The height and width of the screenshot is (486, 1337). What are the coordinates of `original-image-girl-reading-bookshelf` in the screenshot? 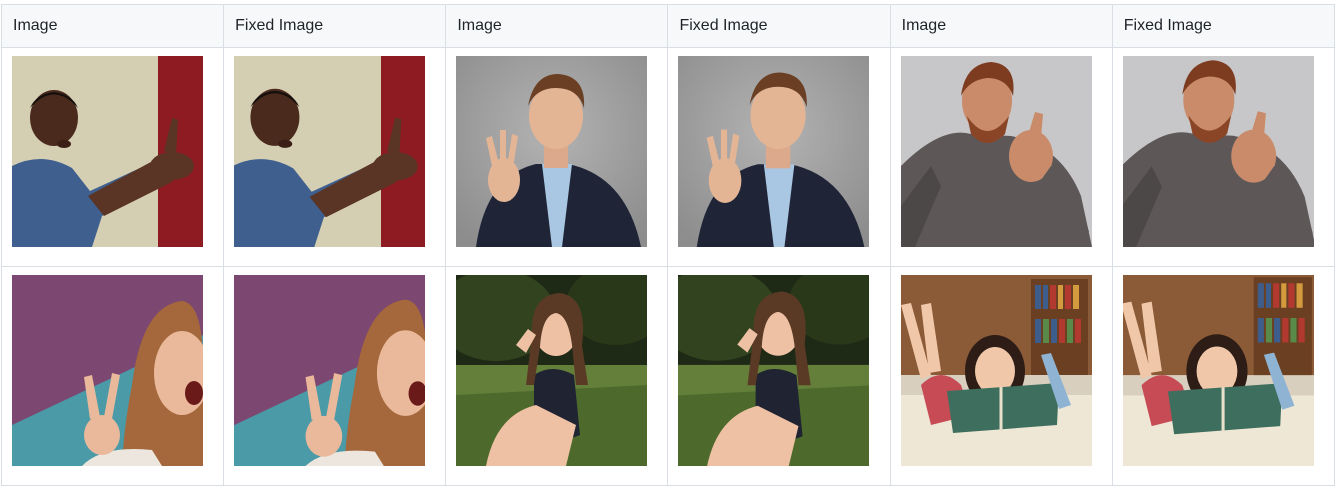 It's located at (996, 370).